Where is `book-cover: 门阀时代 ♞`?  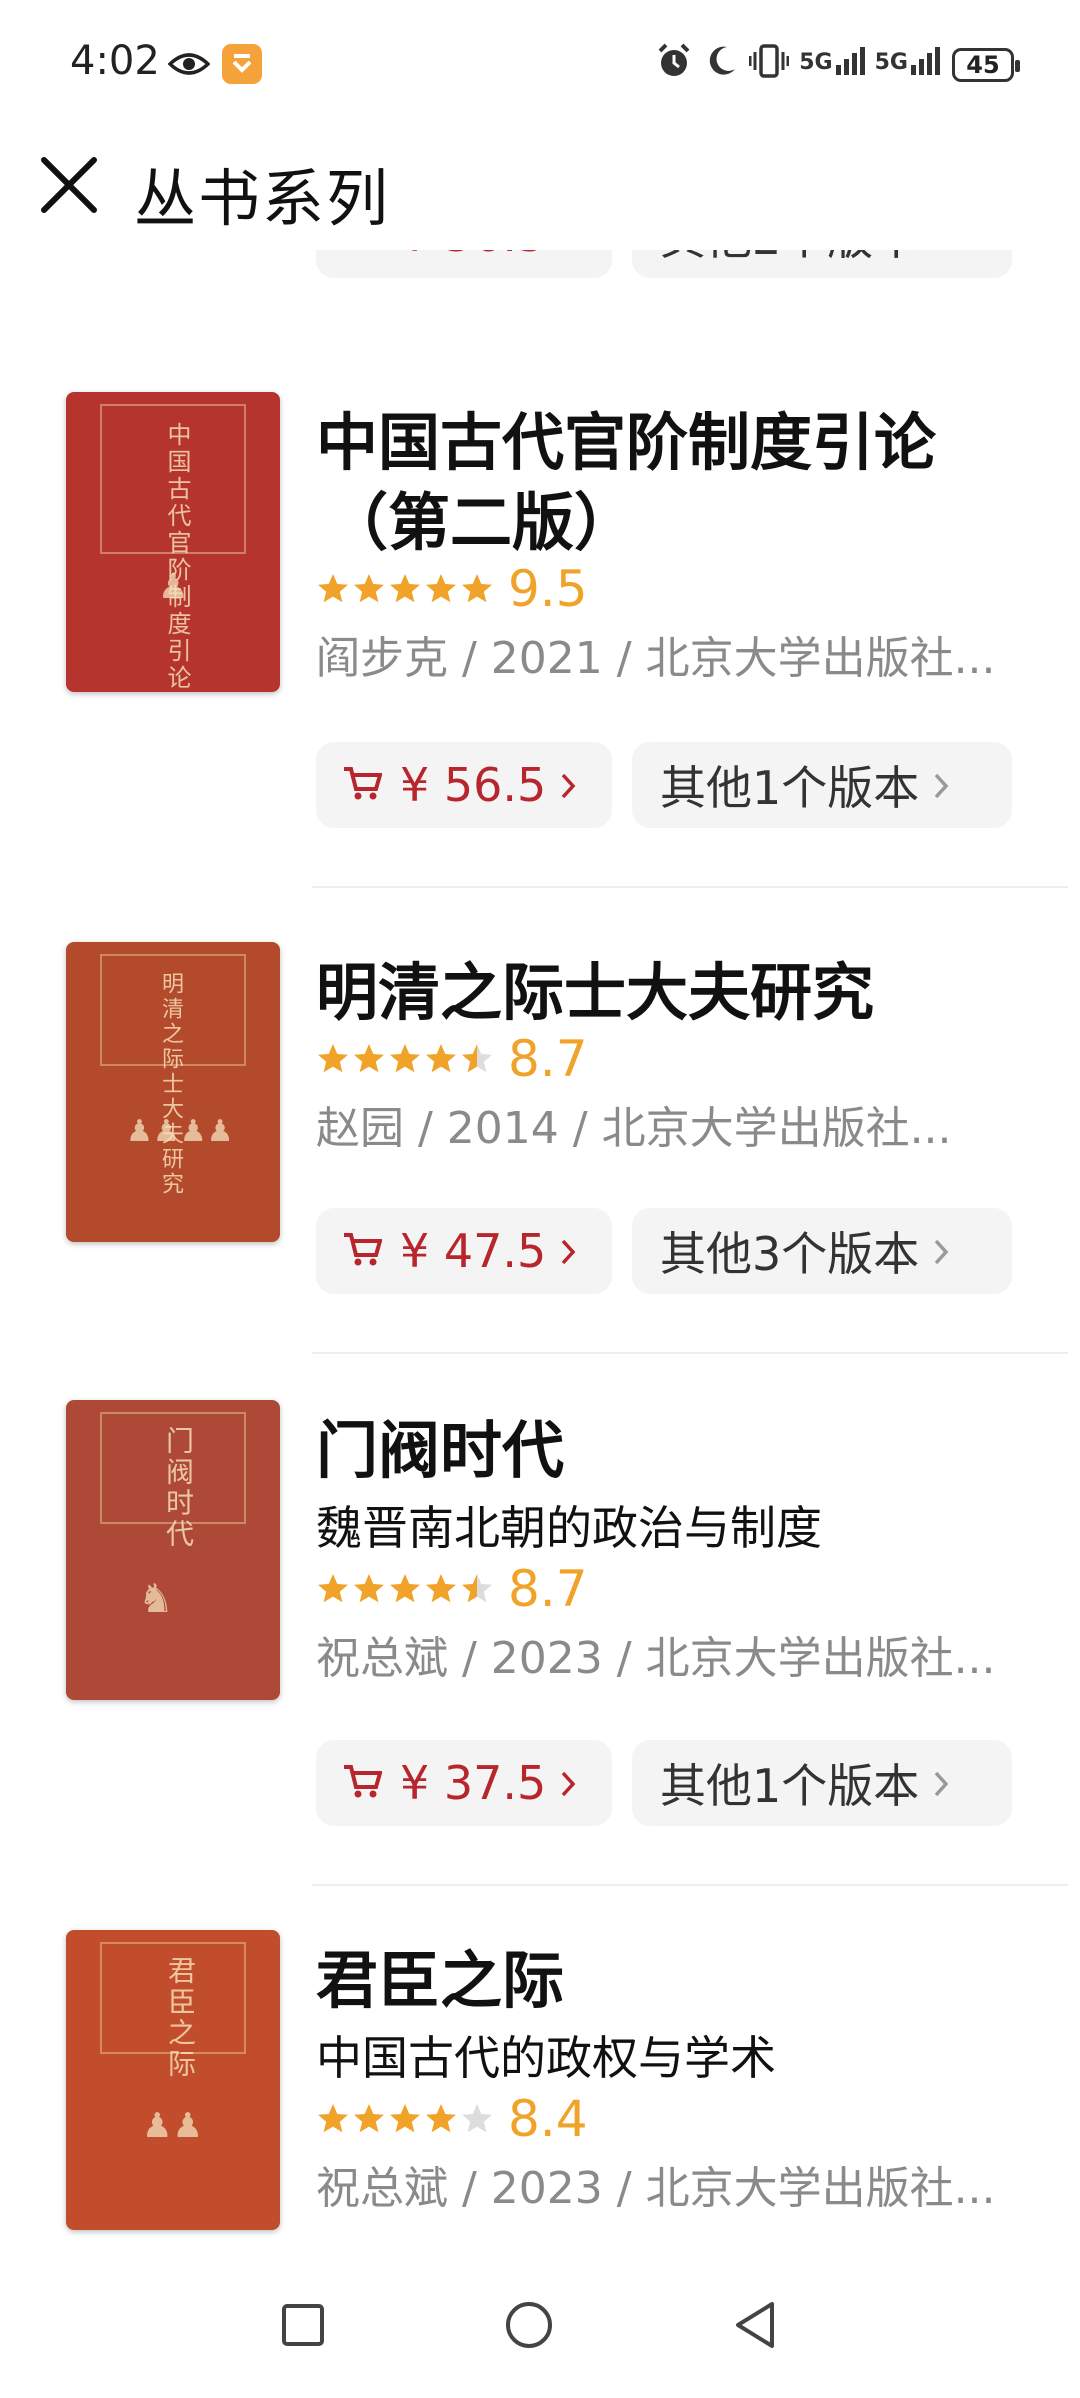 book-cover: 门阀时代 ♞ is located at coordinates (173, 1550).